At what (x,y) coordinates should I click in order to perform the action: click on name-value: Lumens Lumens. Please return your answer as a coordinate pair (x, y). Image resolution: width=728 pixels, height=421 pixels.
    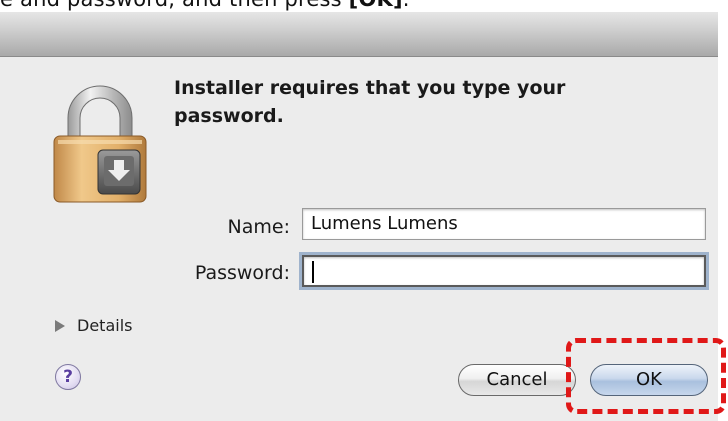
    Looking at the image, I should click on (384, 223).